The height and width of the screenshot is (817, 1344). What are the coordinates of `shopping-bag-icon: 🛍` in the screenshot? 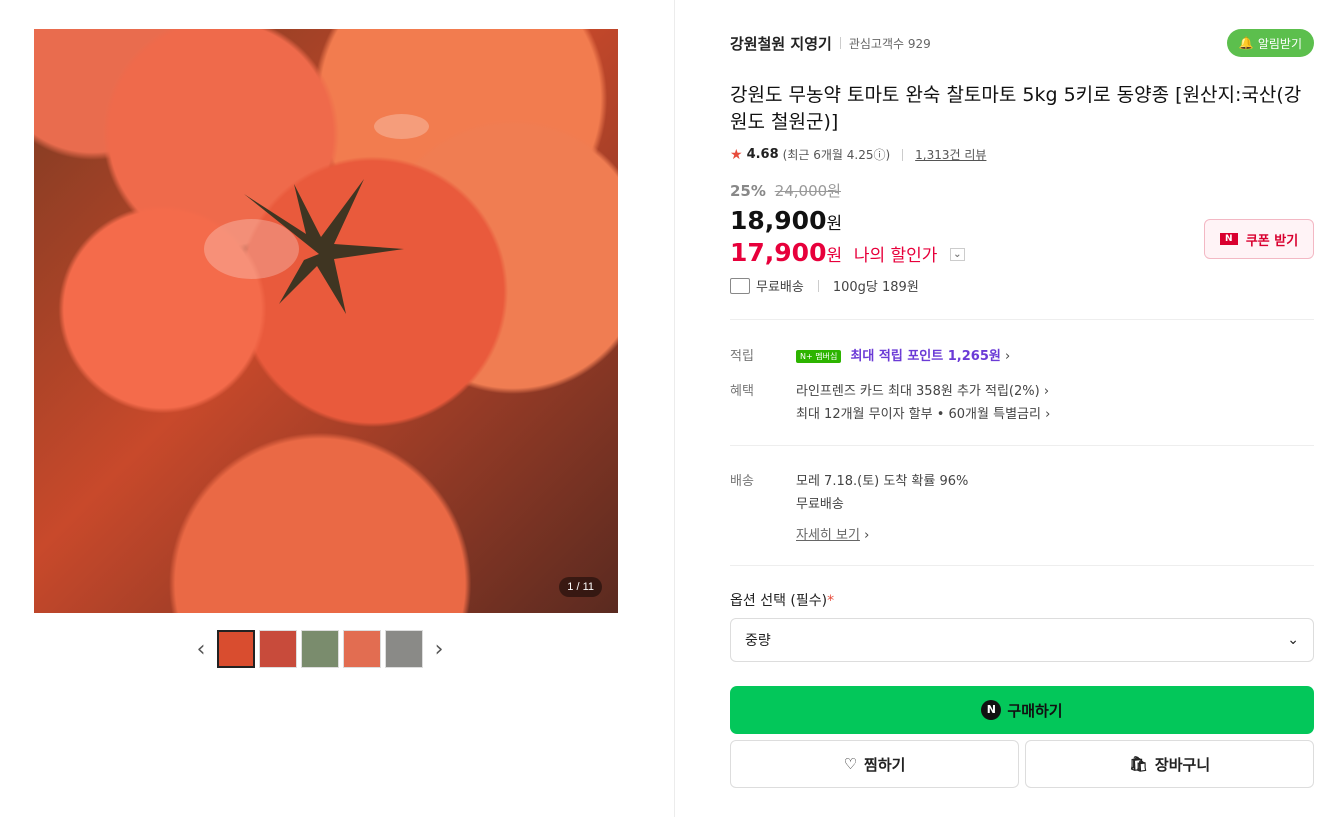 It's located at (1138, 764).